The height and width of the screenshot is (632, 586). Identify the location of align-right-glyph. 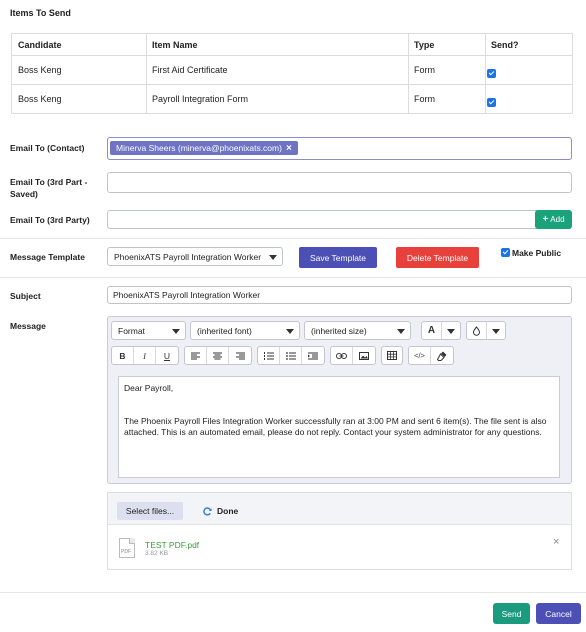
(240, 355).